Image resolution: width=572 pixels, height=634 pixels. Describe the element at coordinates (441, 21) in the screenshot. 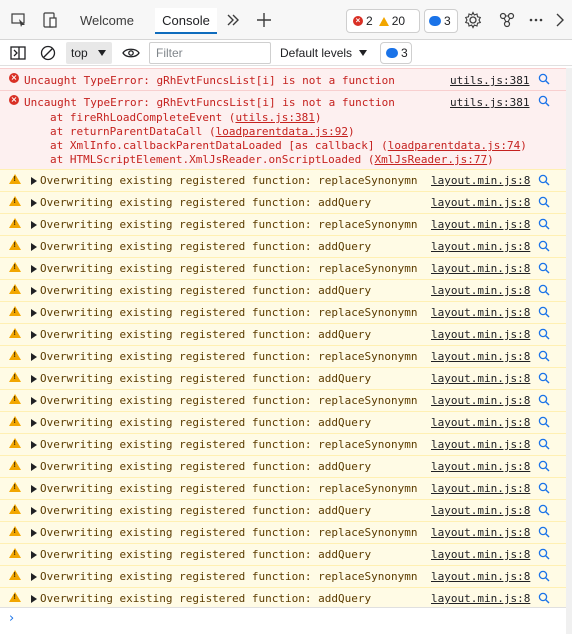

I see `message-count-badge: 3` at that location.